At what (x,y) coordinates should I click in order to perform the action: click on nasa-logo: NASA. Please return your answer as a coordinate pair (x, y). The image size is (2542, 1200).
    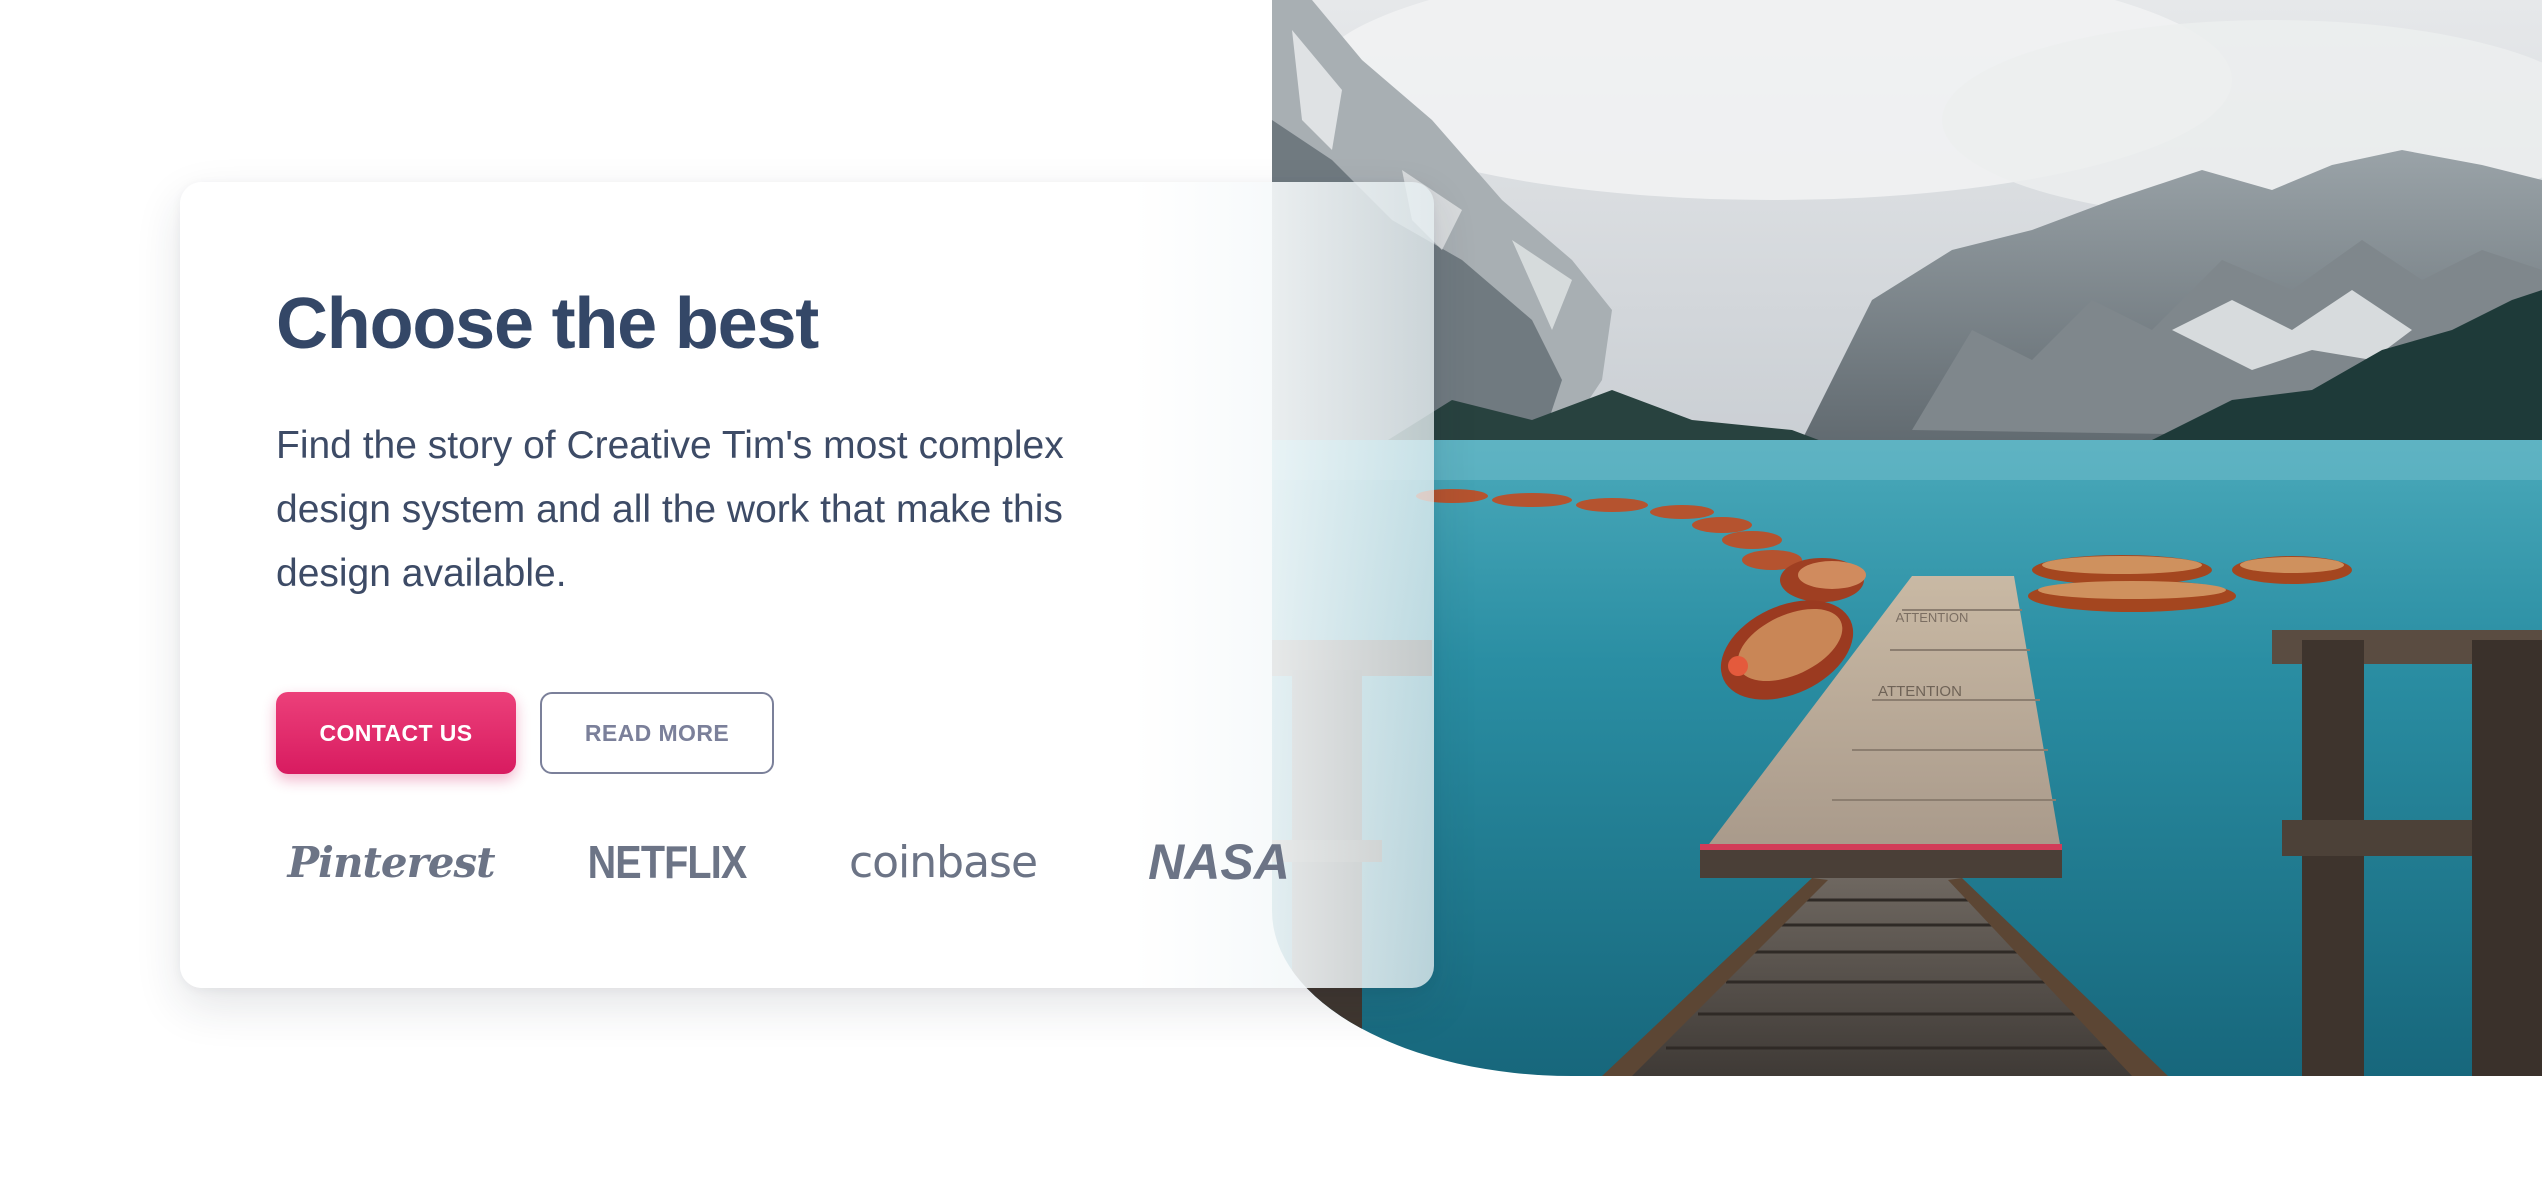
    Looking at the image, I should click on (1219, 862).